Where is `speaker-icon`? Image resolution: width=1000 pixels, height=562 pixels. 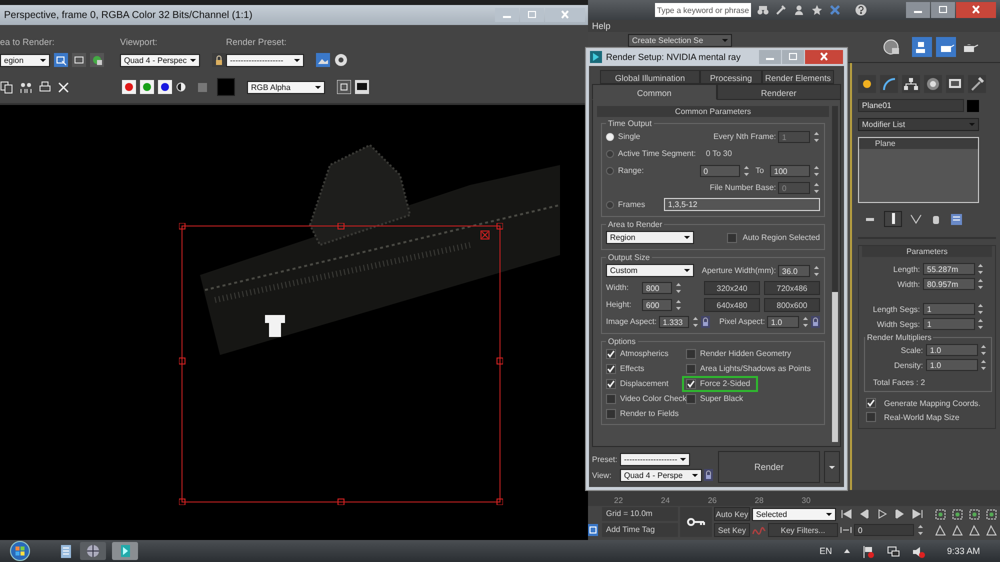 speaker-icon is located at coordinates (918, 551).